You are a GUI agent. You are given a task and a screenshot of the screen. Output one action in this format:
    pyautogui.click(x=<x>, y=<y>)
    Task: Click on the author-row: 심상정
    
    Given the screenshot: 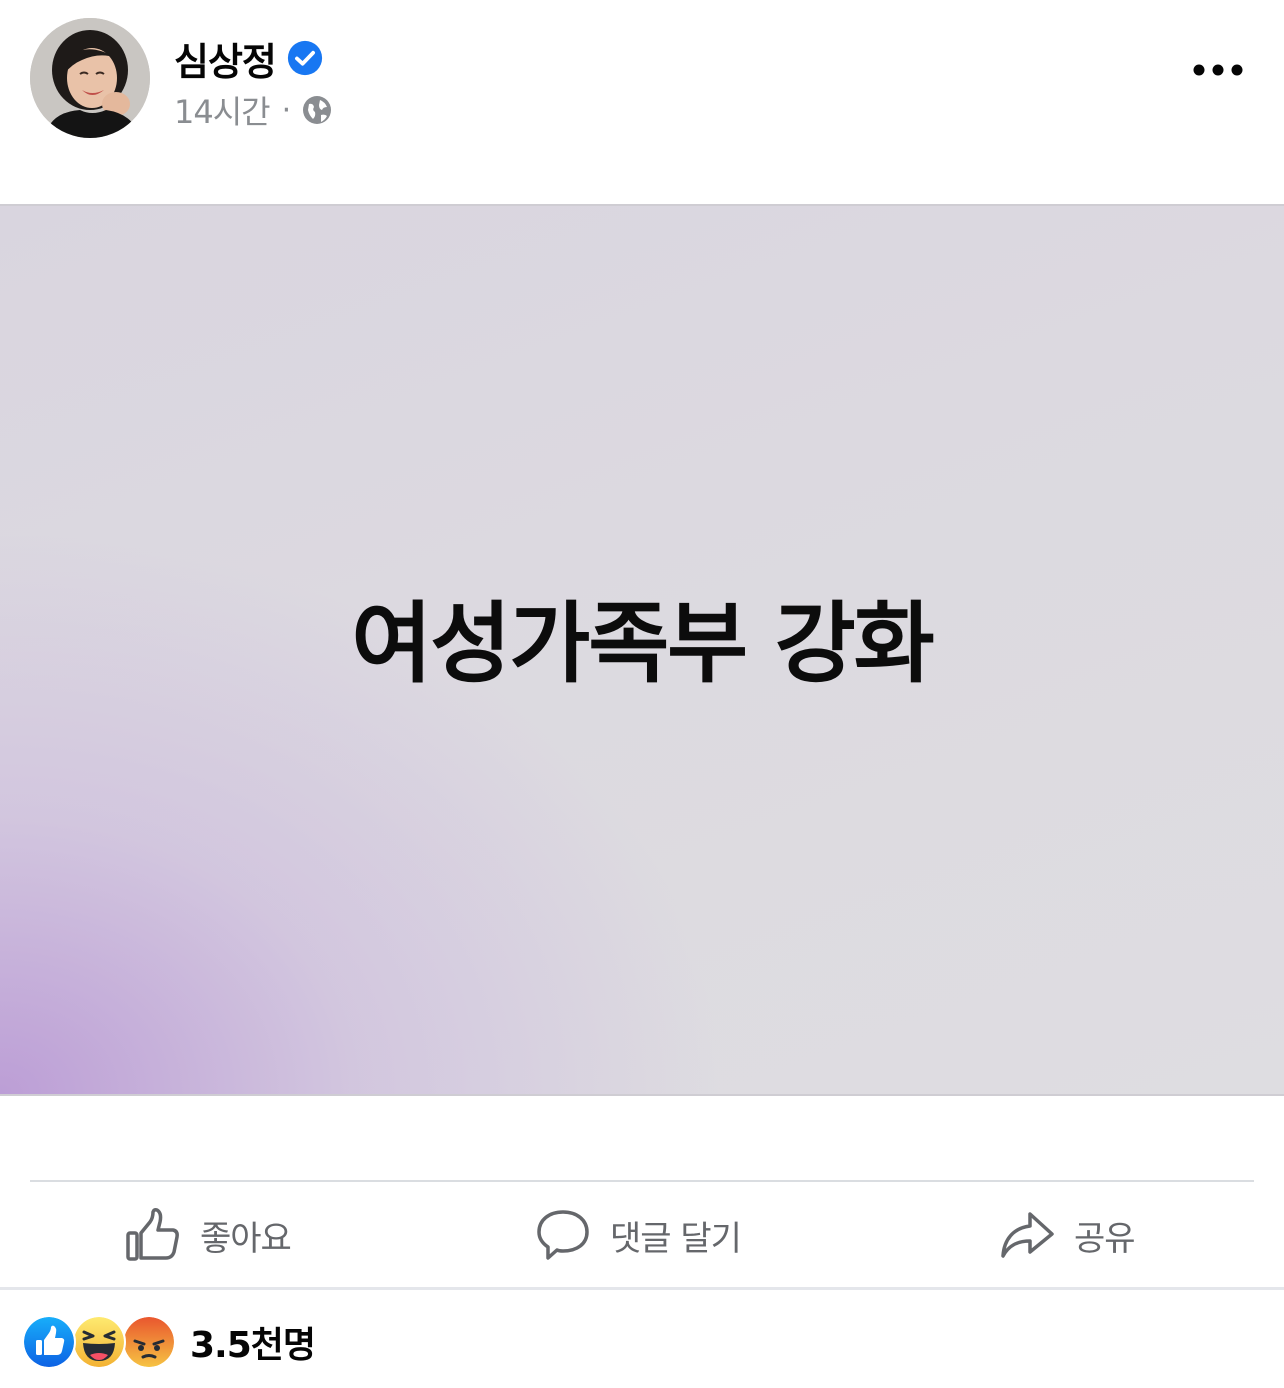 What is the action you would take?
    pyautogui.click(x=249, y=58)
    